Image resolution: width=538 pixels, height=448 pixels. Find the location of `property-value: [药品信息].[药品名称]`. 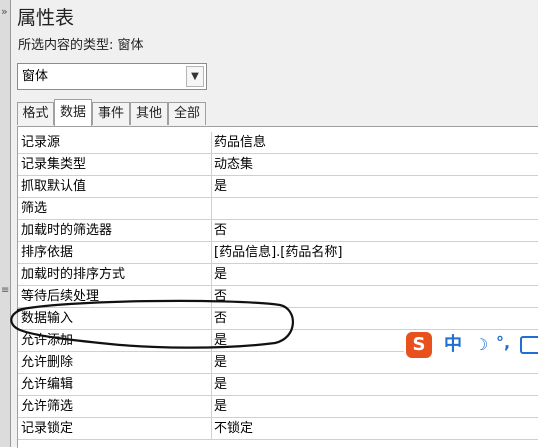

property-value: [药品信息].[药品名称] is located at coordinates (376, 252).